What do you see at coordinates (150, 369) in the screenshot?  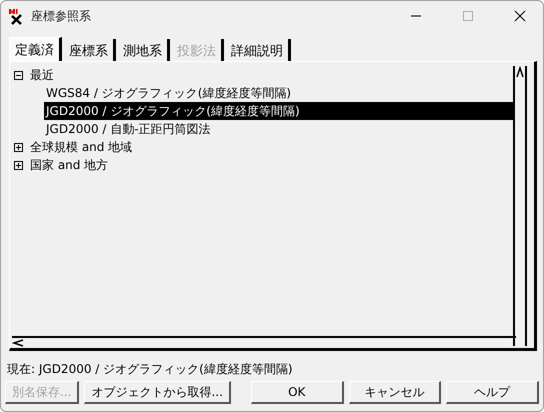 I see `current-crs-text: 現在: JGD2000 / ジオグラフィック(緯度経度等間隔)` at bounding box center [150, 369].